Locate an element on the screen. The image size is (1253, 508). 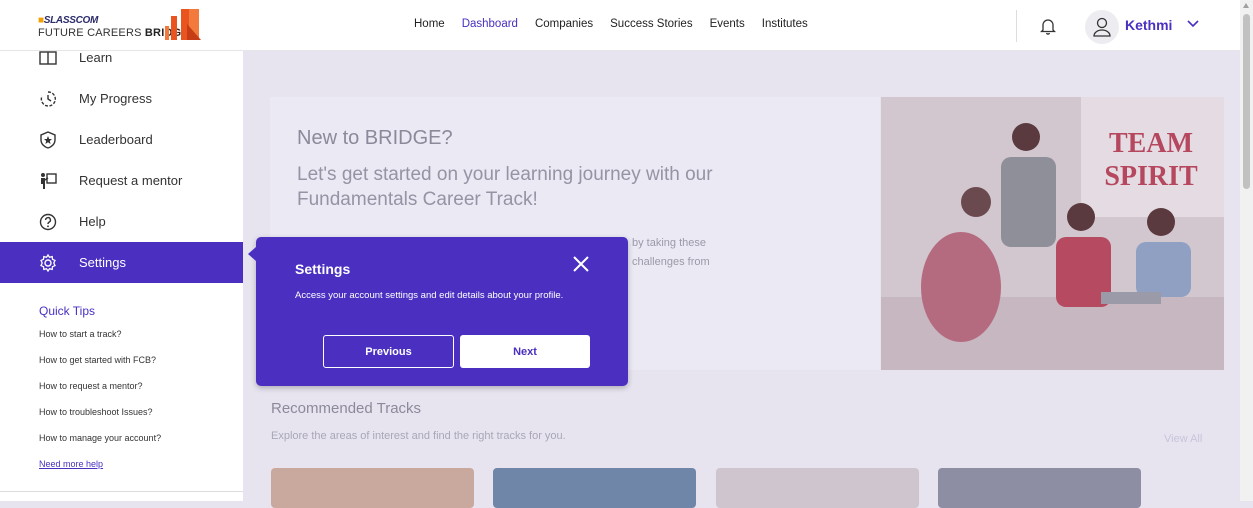
nav-companies: Companies is located at coordinates (564, 24).